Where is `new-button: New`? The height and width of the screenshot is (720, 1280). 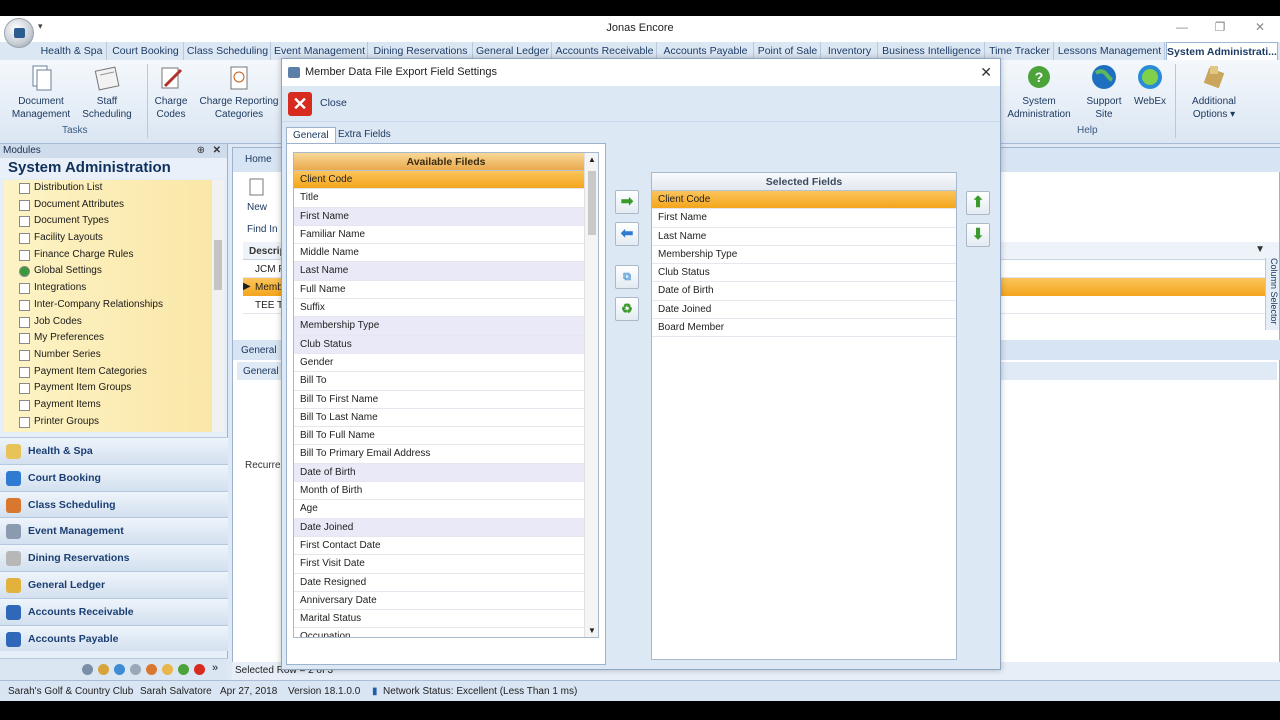 new-button: New is located at coordinates (257, 207).